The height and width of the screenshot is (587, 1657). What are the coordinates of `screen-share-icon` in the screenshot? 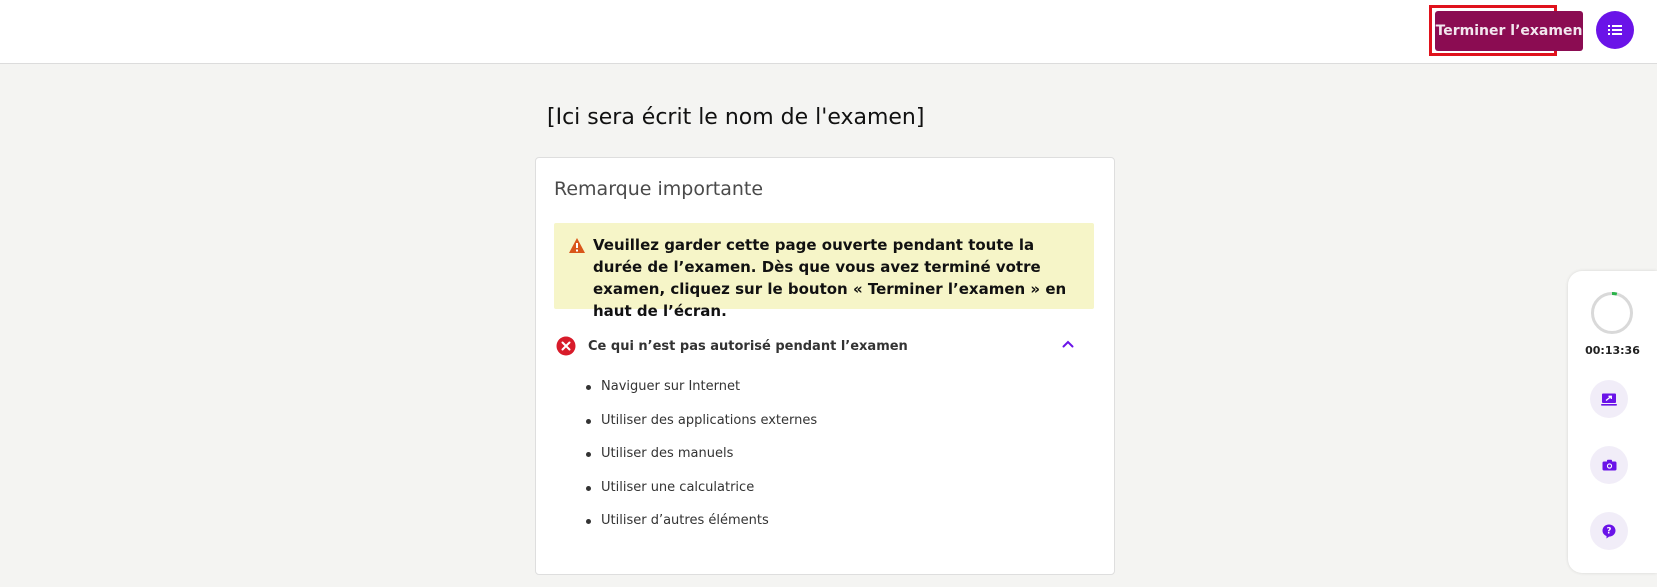 It's located at (1609, 399).